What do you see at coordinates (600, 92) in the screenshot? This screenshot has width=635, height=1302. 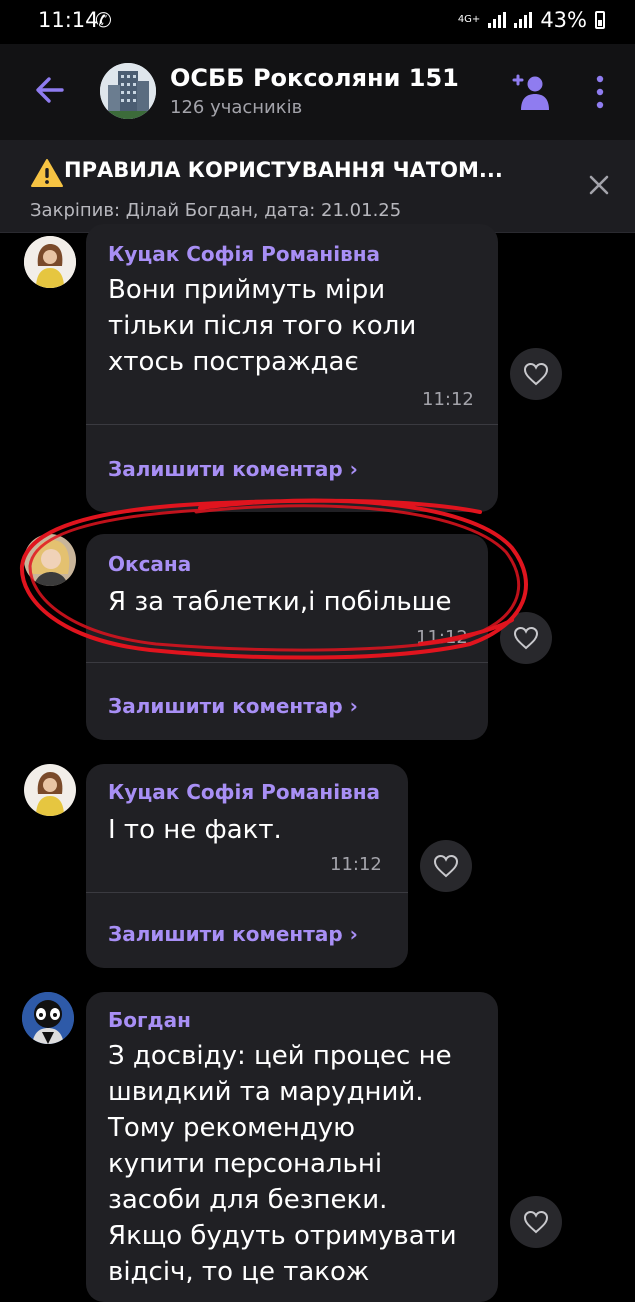 I see `more-options-icon` at bounding box center [600, 92].